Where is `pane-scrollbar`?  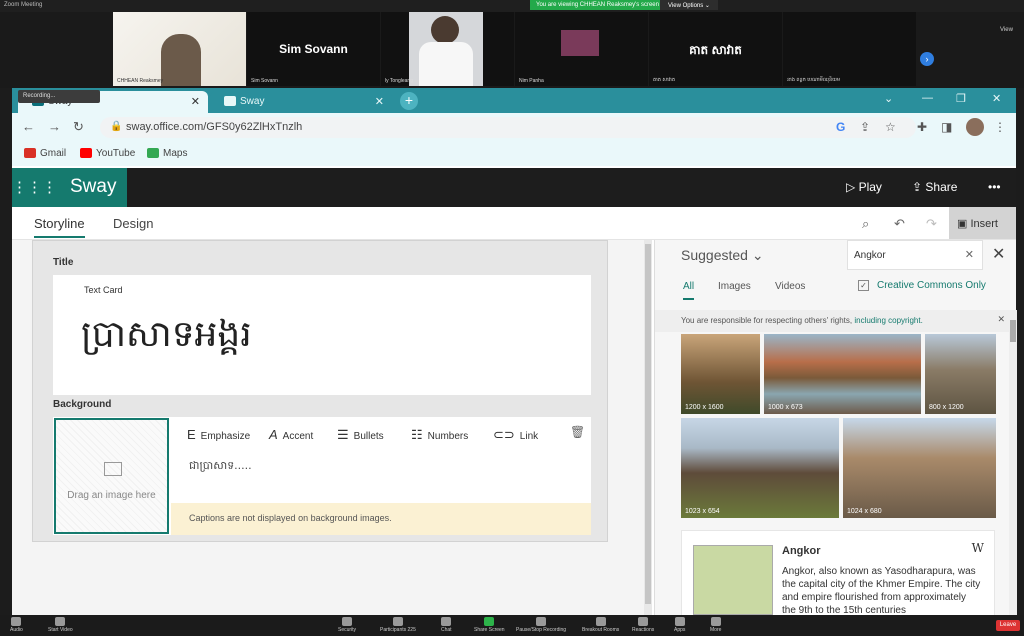
pane-scrollbar is located at coordinates (1013, 462).